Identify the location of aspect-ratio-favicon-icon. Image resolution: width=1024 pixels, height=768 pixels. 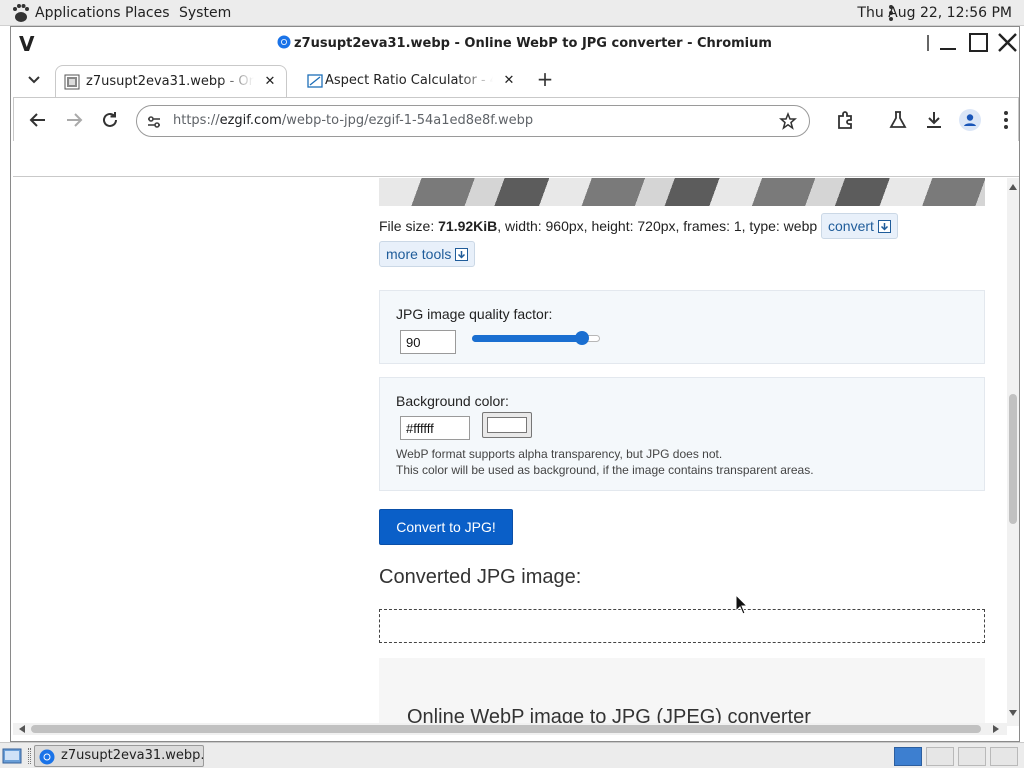
(315, 81).